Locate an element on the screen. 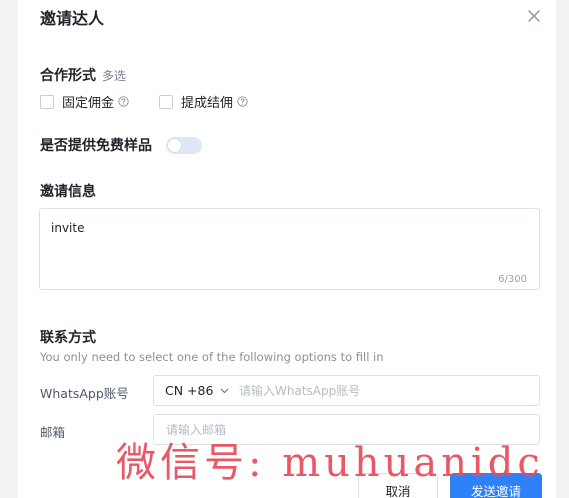  contact-label: 联系方式 is located at coordinates (68, 338).